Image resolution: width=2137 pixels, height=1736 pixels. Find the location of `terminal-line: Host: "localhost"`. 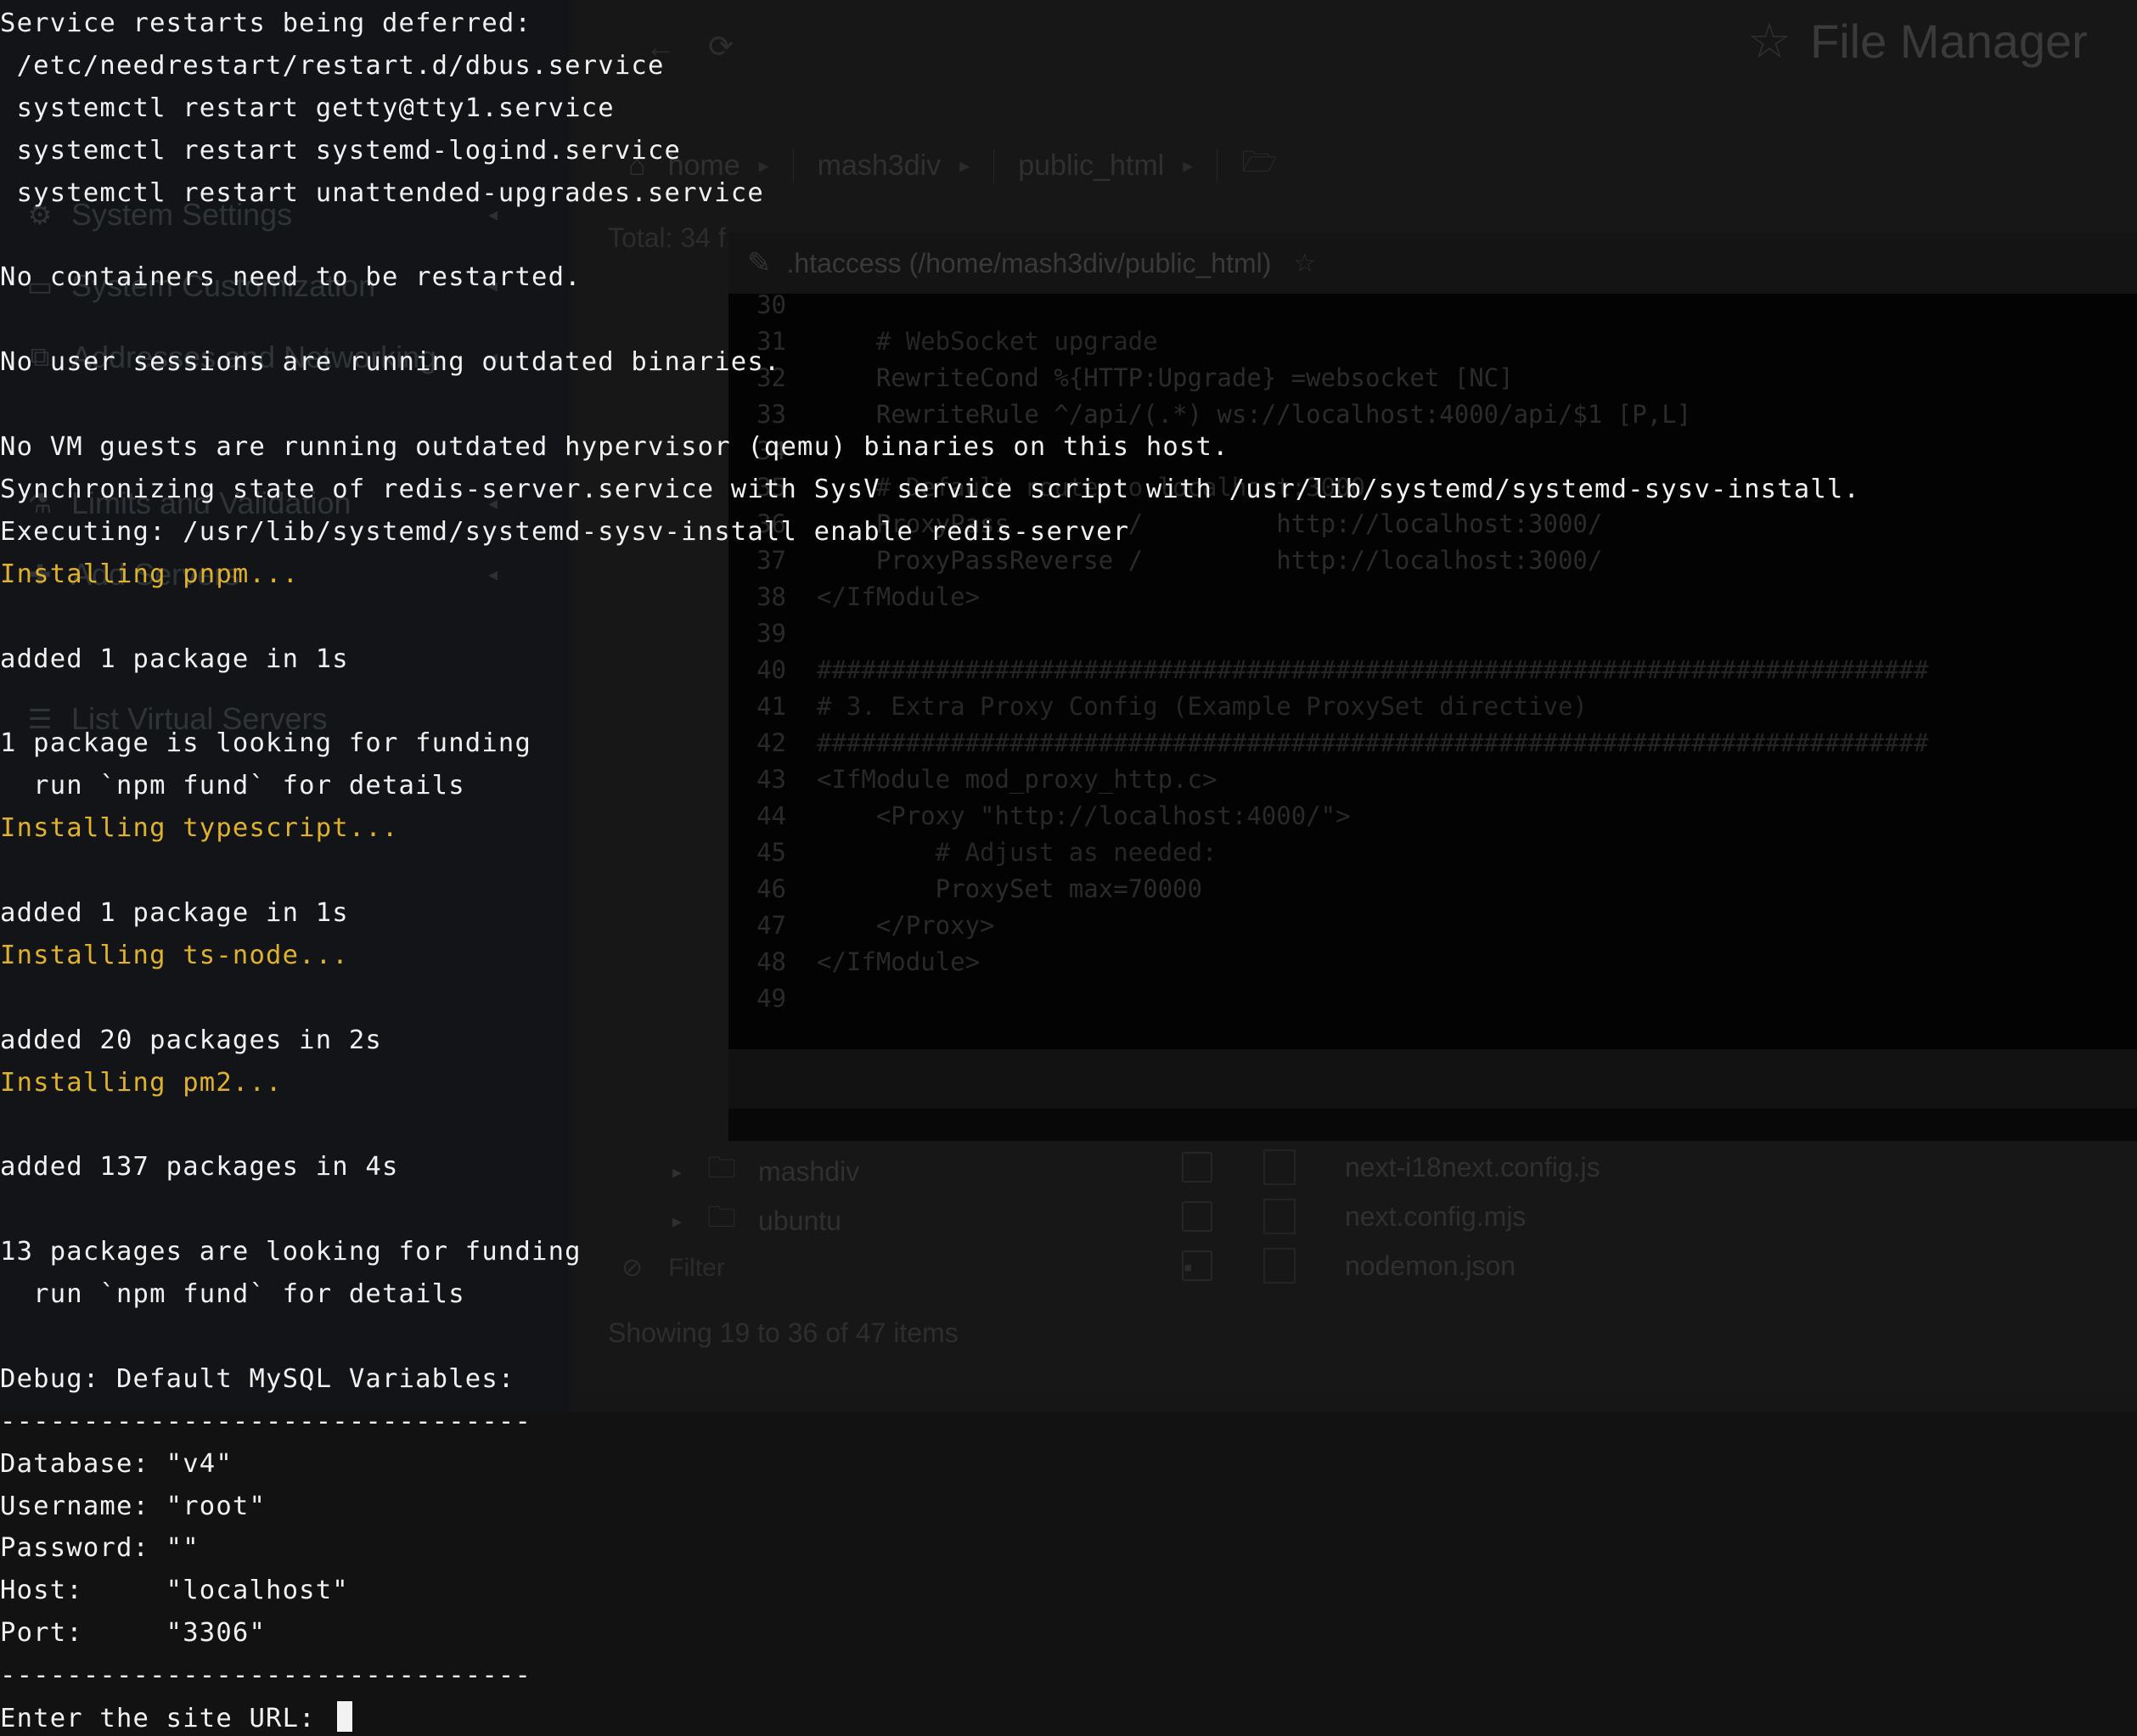

terminal-line: Host: "localhost" is located at coordinates (175, 1591).